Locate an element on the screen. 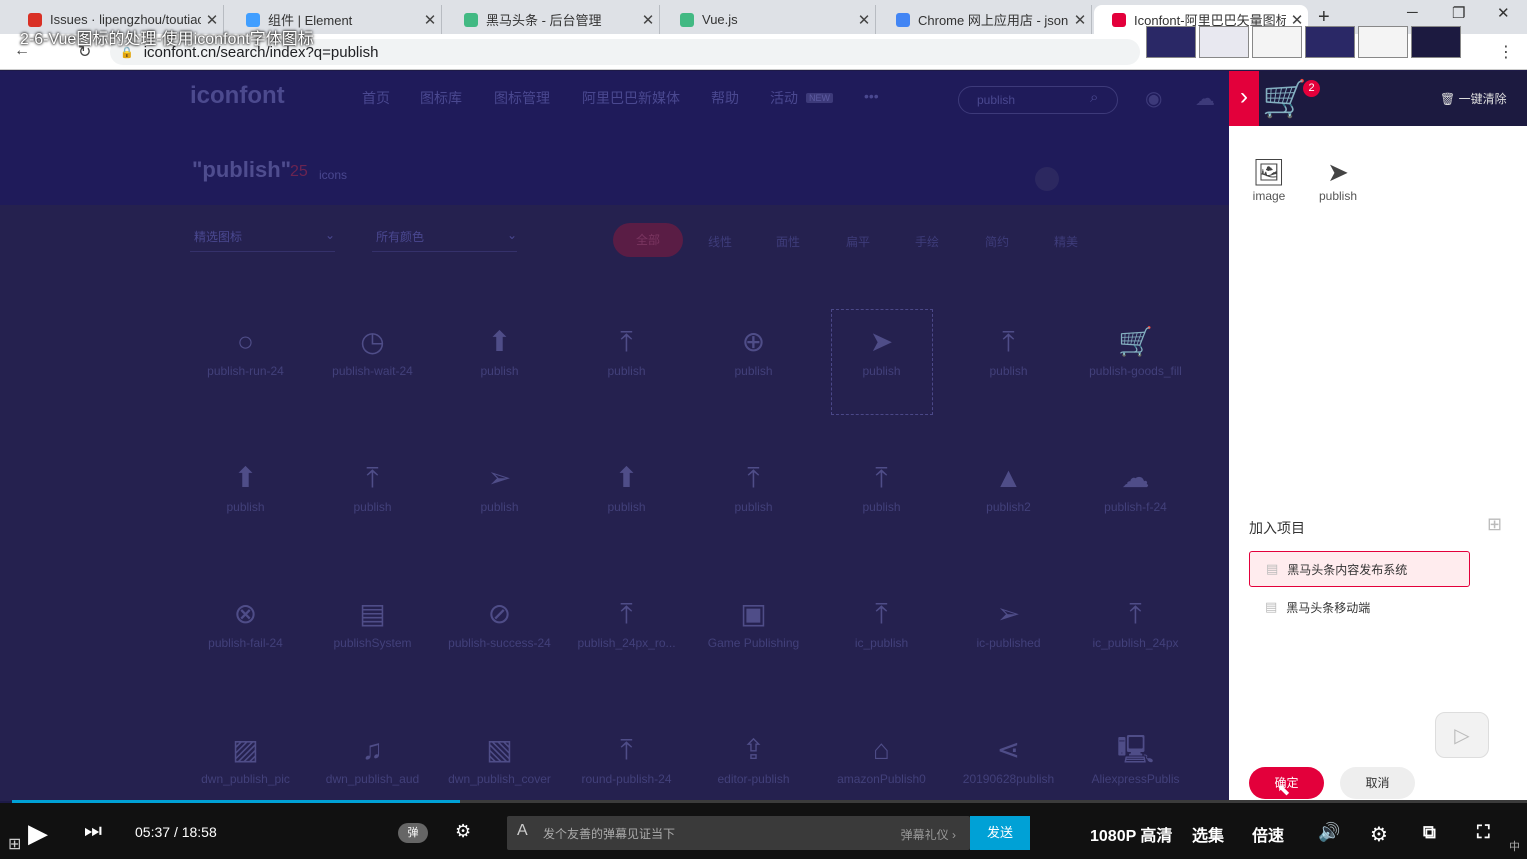 The height and width of the screenshot is (859, 1527). icon-name: ic-published is located at coordinates (1008, 643).